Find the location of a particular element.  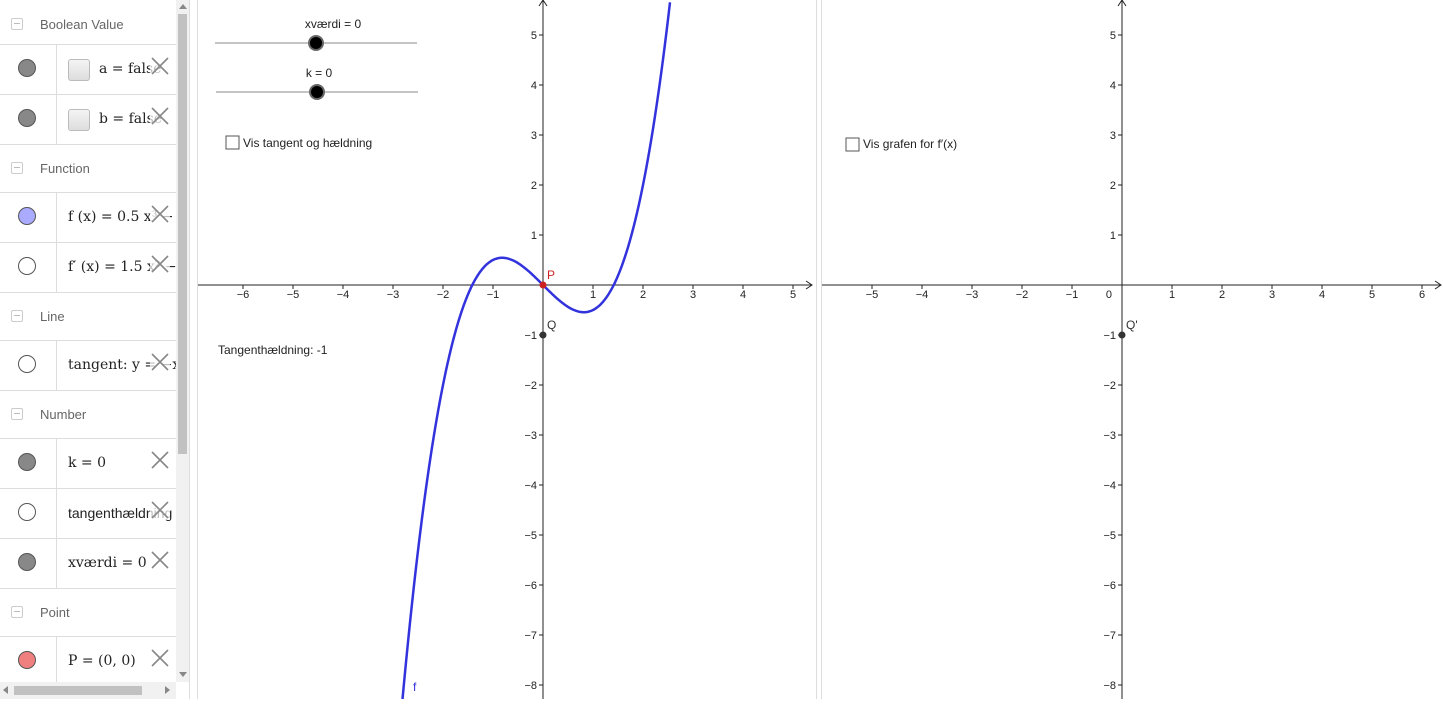

scroll-up-arrow-icon is located at coordinates (183, 6).